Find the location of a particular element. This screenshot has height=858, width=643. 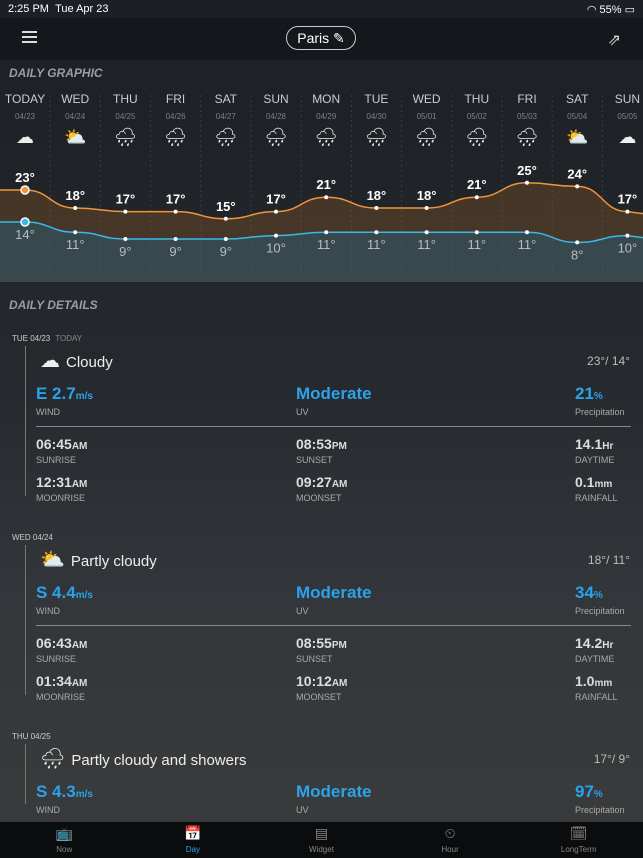

day-date: THU 04/25 is located at coordinates (31, 736).